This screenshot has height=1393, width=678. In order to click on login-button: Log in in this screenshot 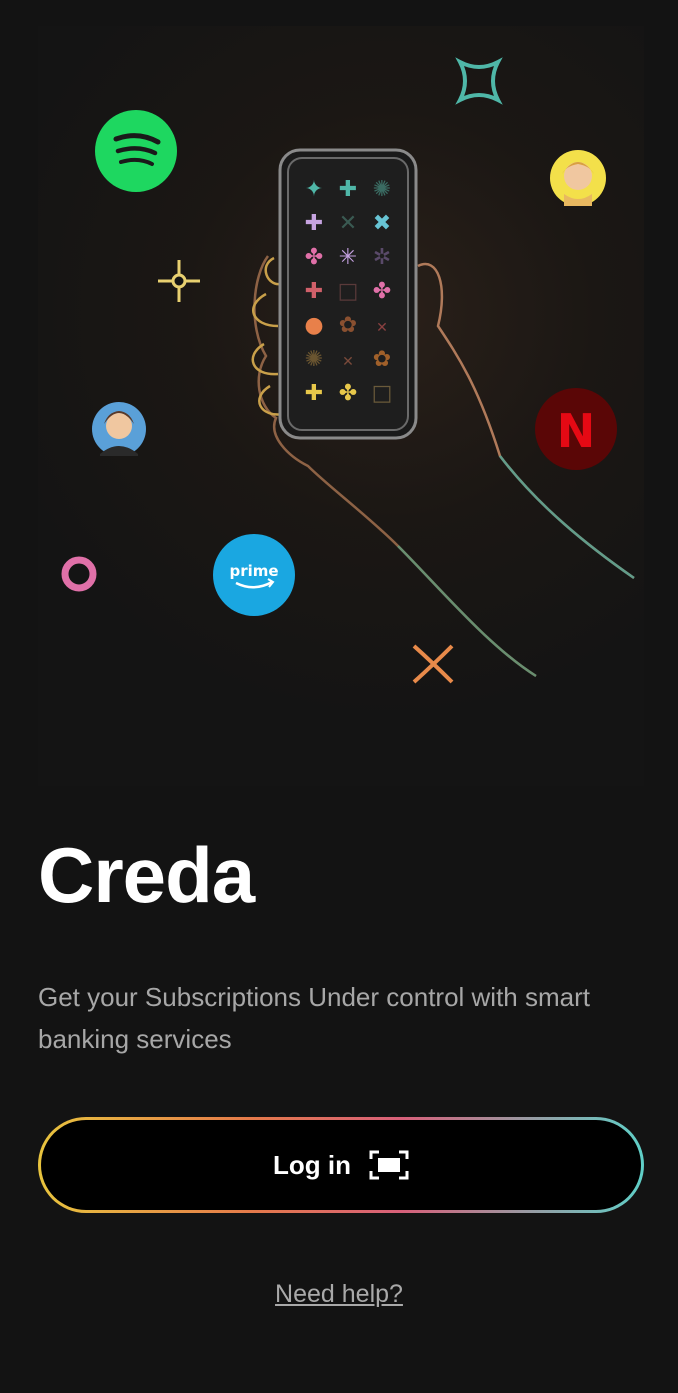, I will do `click(341, 1165)`.